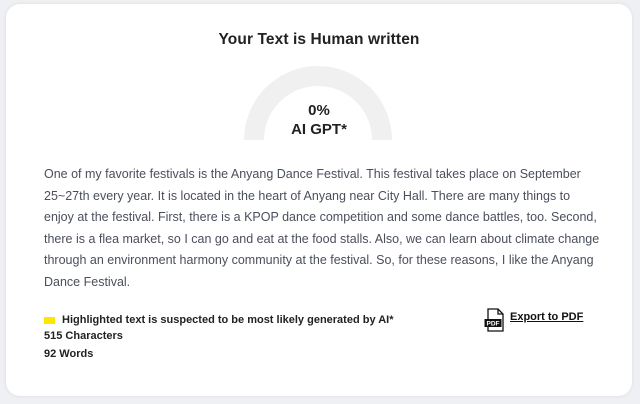  I want to click on export-to-pdf-button: PDF Export to PDF, so click(533, 320).